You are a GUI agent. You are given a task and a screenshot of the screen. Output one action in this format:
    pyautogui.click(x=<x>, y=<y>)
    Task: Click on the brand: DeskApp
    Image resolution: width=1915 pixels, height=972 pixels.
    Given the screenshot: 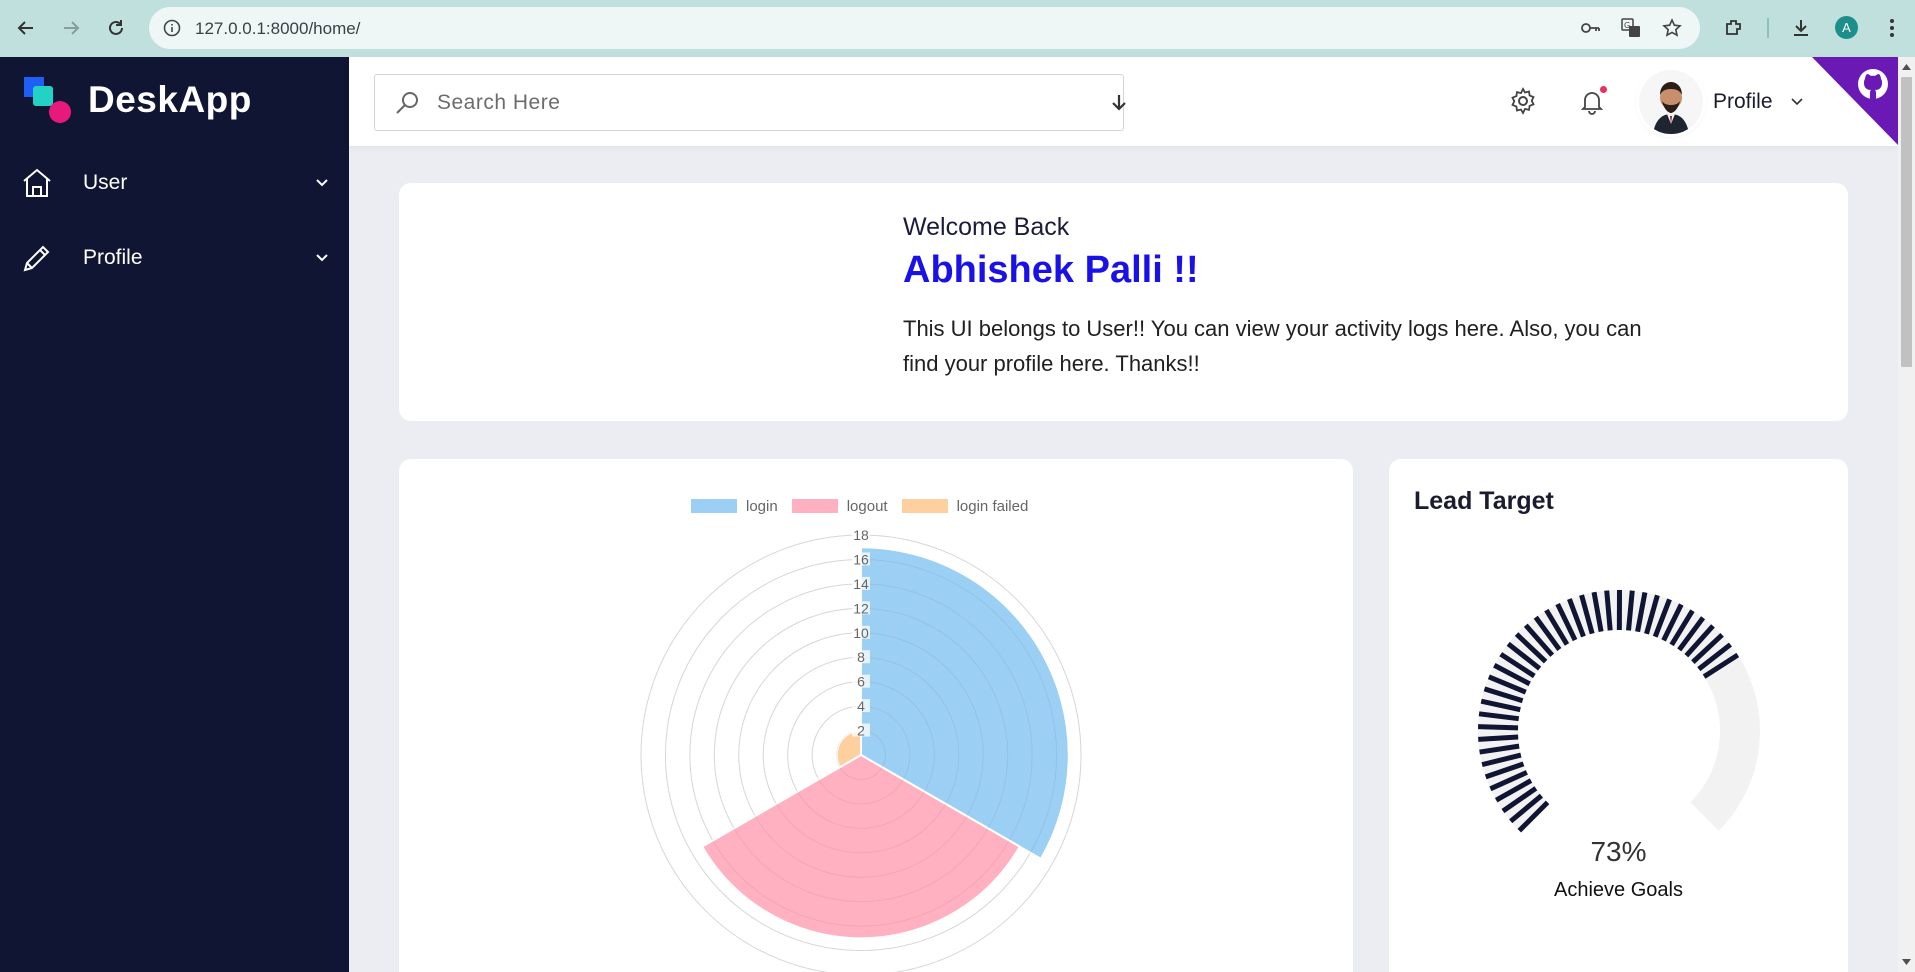 What is the action you would take?
    pyautogui.click(x=137, y=100)
    